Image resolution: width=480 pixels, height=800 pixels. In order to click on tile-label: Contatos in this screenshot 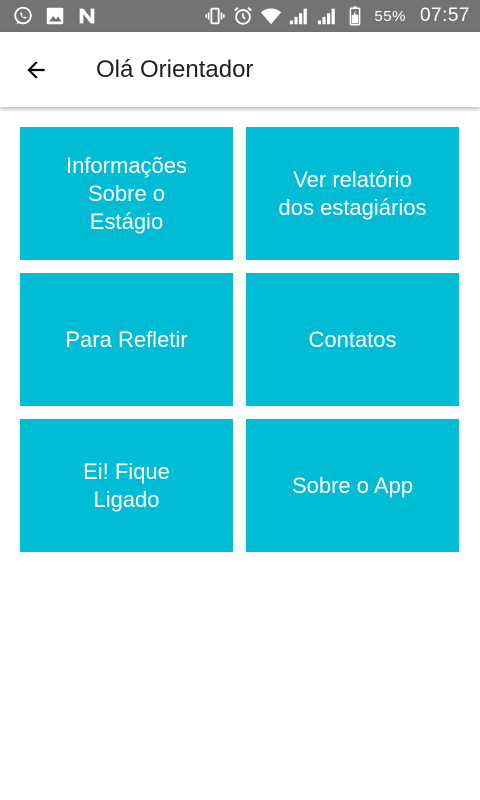, I will do `click(352, 339)`.